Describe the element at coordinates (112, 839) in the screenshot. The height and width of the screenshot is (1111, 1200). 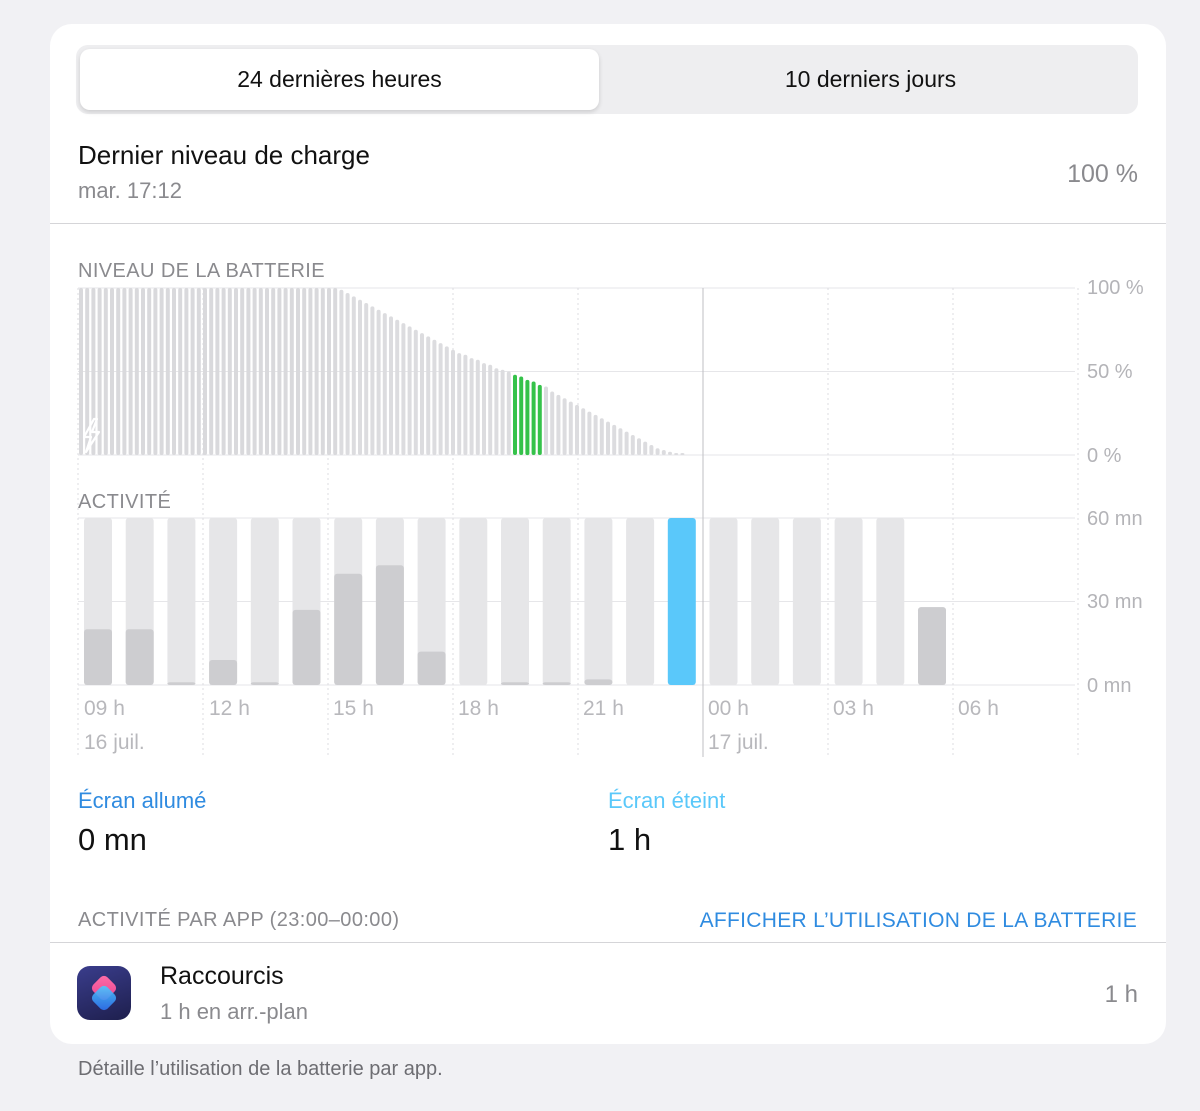
I see `screen-on-value: 0 mn` at that location.